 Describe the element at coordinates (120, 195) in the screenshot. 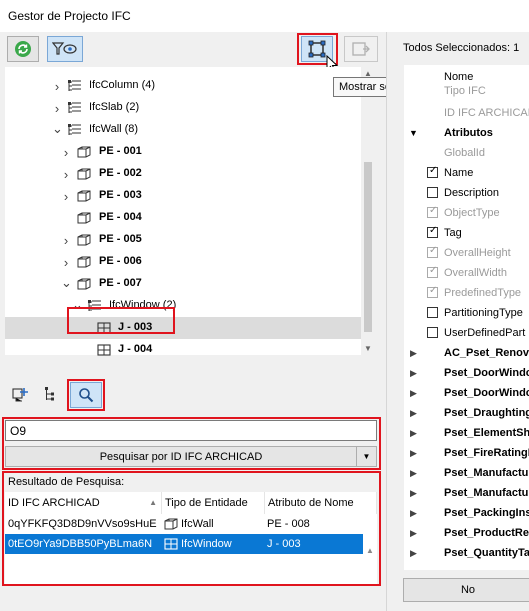

I see `tree-item-label: PE - 003` at that location.